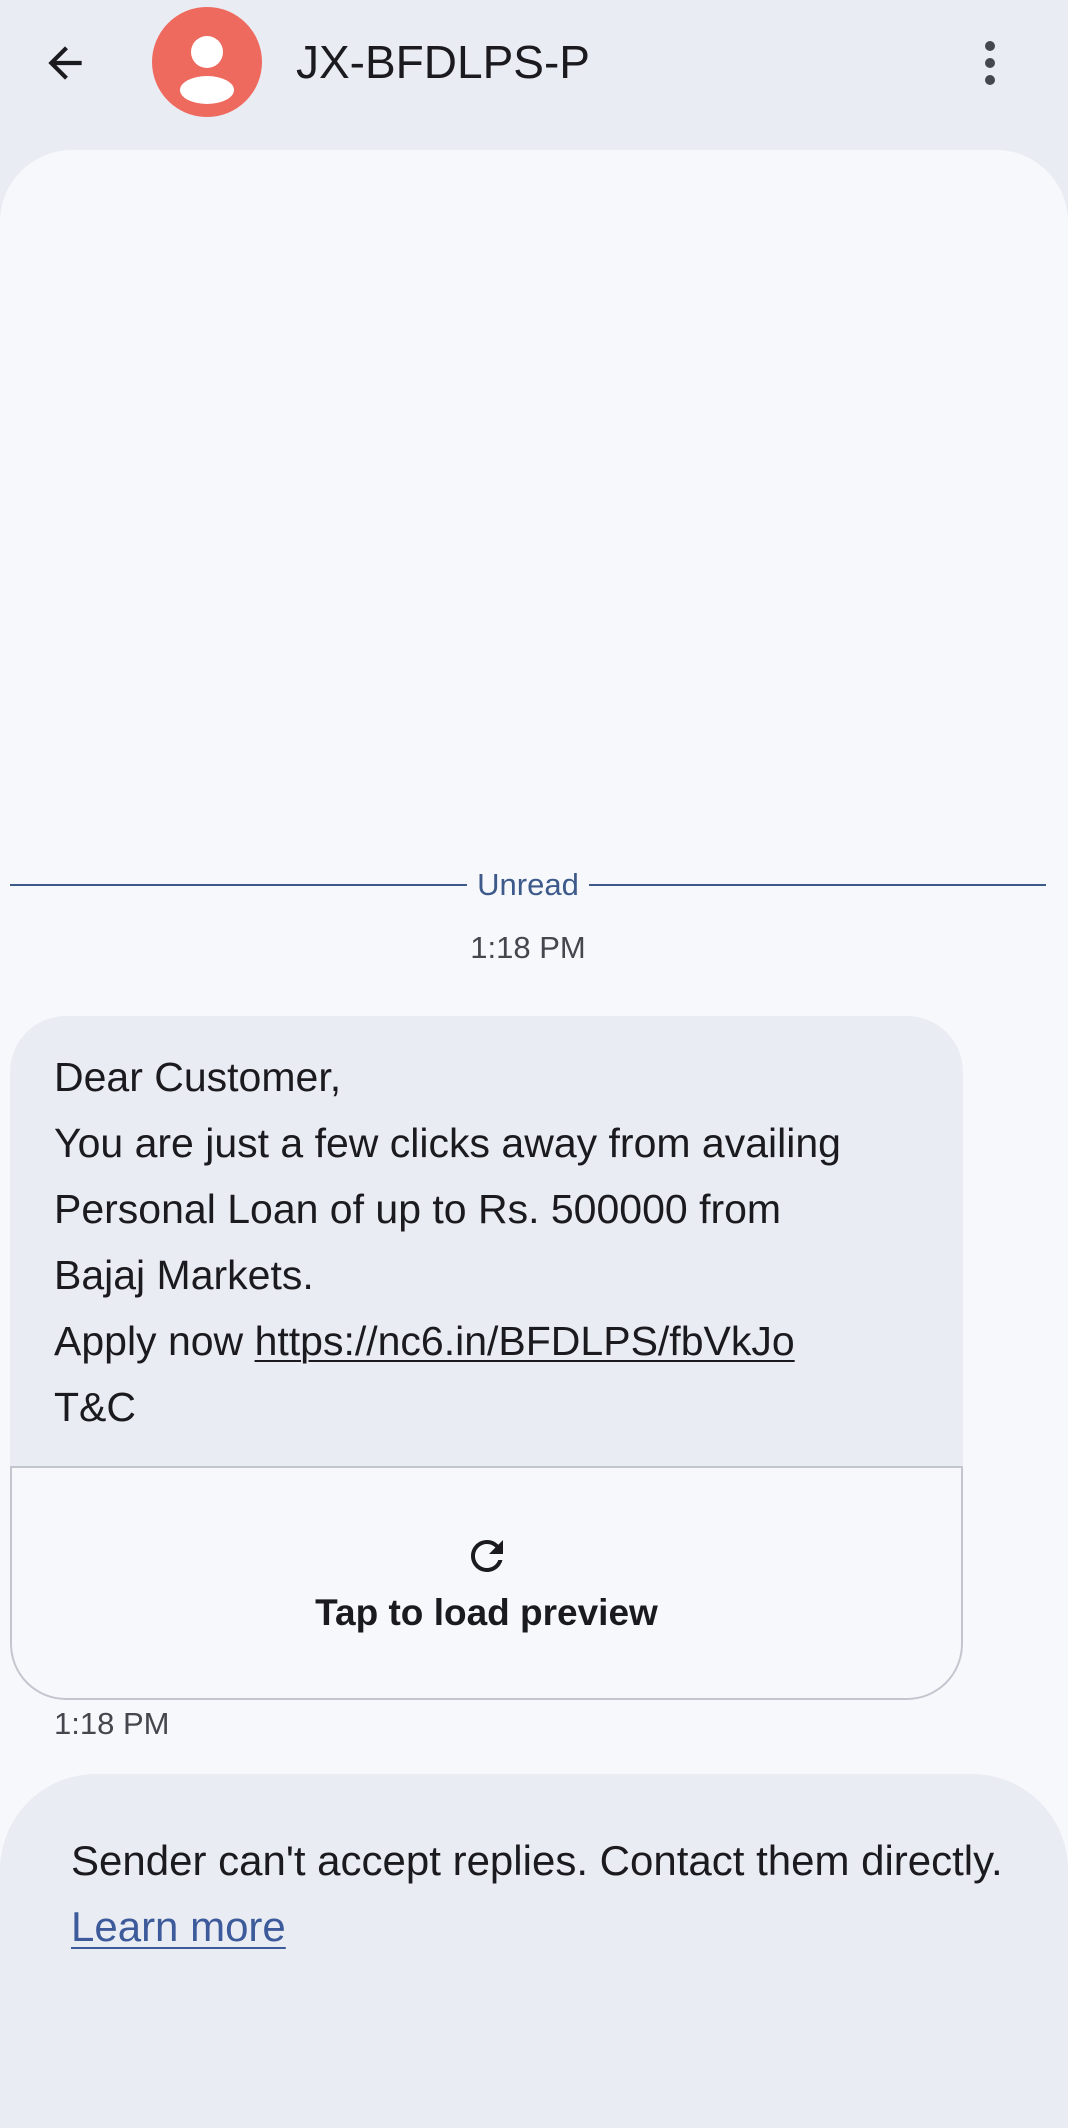 The image size is (1068, 2128). What do you see at coordinates (443, 62) in the screenshot?
I see `conversation-title: JX-BFDLPS-P` at bounding box center [443, 62].